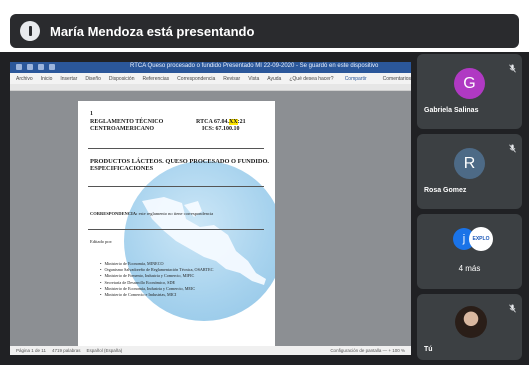 This screenshot has width=529, height=365. I want to click on zoom-controls: Configuración de pantalla — + 100 %, so click(367, 350).